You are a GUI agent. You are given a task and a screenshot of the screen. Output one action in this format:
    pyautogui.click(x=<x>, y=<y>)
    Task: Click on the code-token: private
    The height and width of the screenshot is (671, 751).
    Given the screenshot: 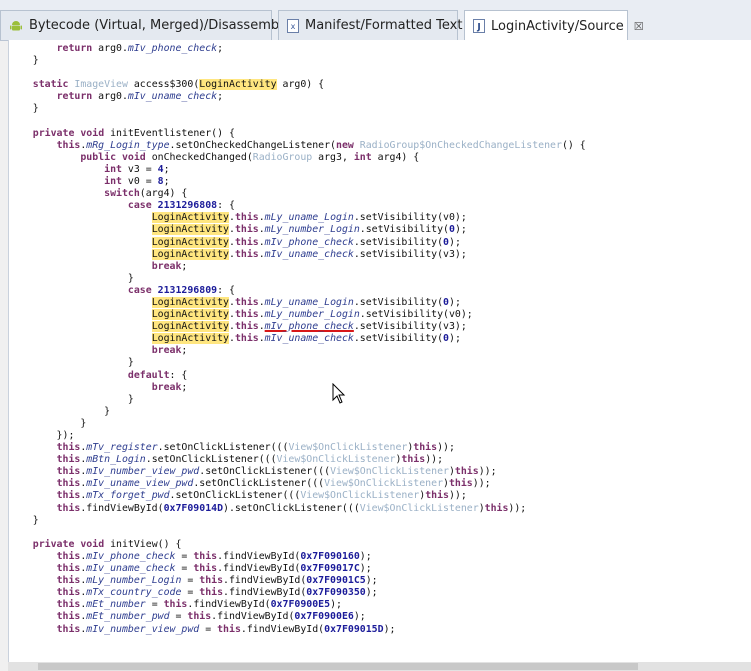 What is the action you would take?
    pyautogui.click(x=53, y=133)
    